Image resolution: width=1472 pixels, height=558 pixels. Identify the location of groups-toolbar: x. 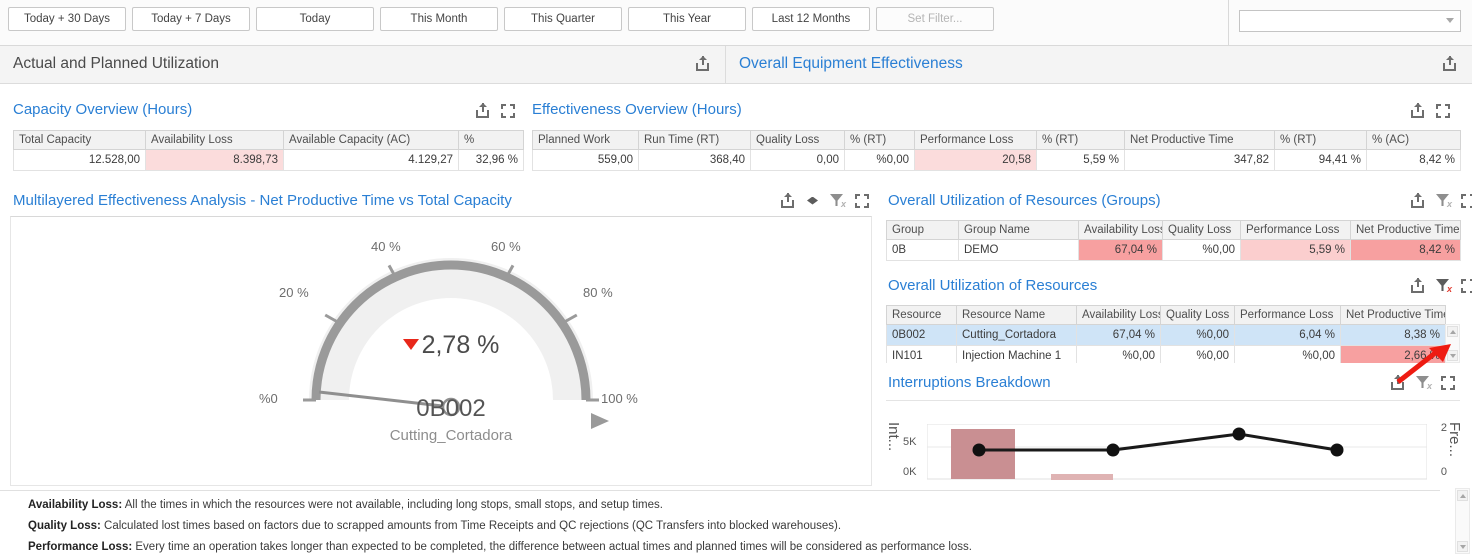
(1441, 201).